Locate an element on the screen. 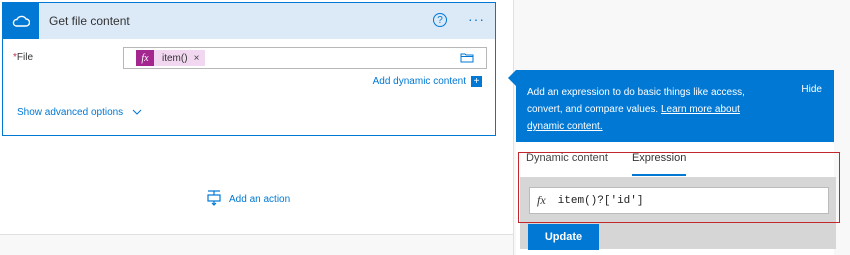  help-icon: ? is located at coordinates (440, 20).